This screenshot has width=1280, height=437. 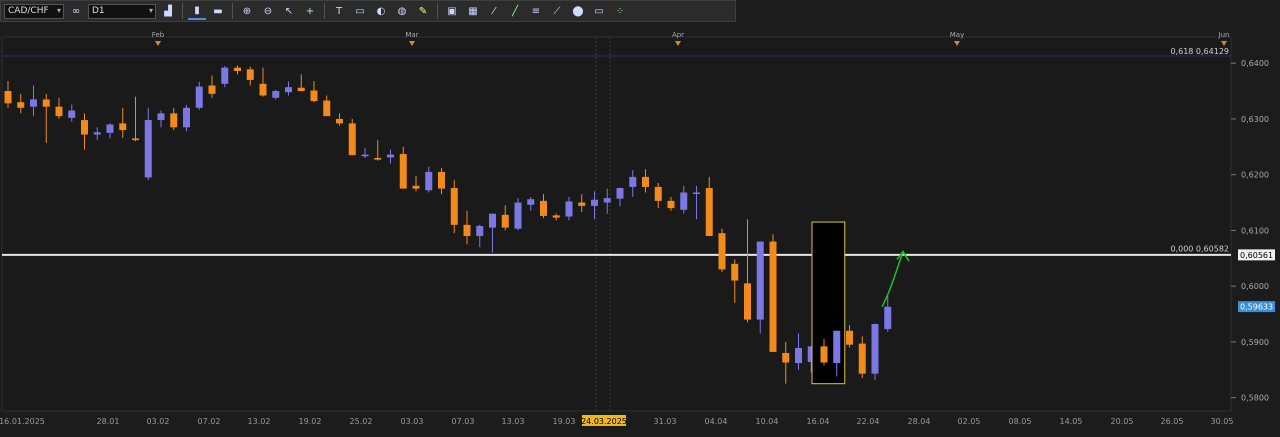 What do you see at coordinates (919, 421) in the screenshot?
I see `date-label: 28.04` at bounding box center [919, 421].